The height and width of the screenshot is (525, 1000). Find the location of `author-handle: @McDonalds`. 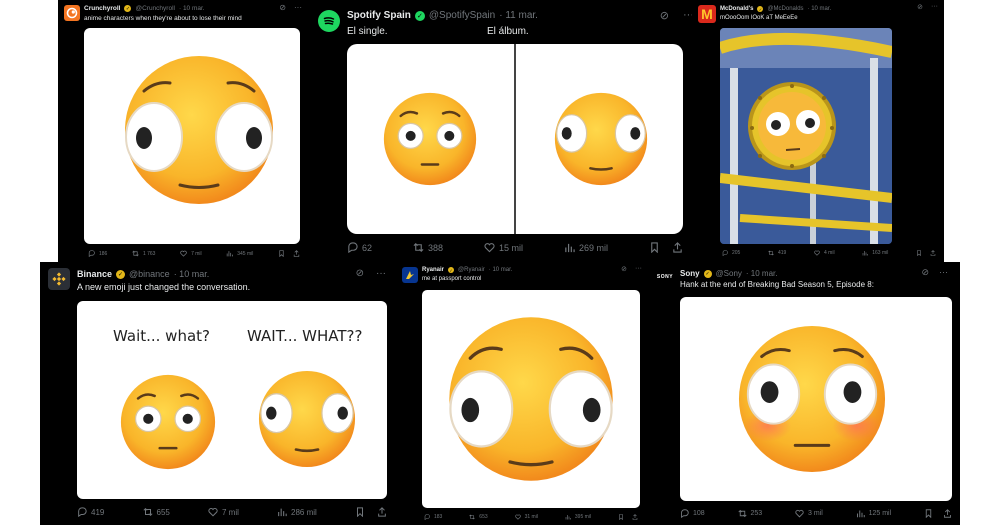

author-handle: @McDonalds is located at coordinates (785, 9).